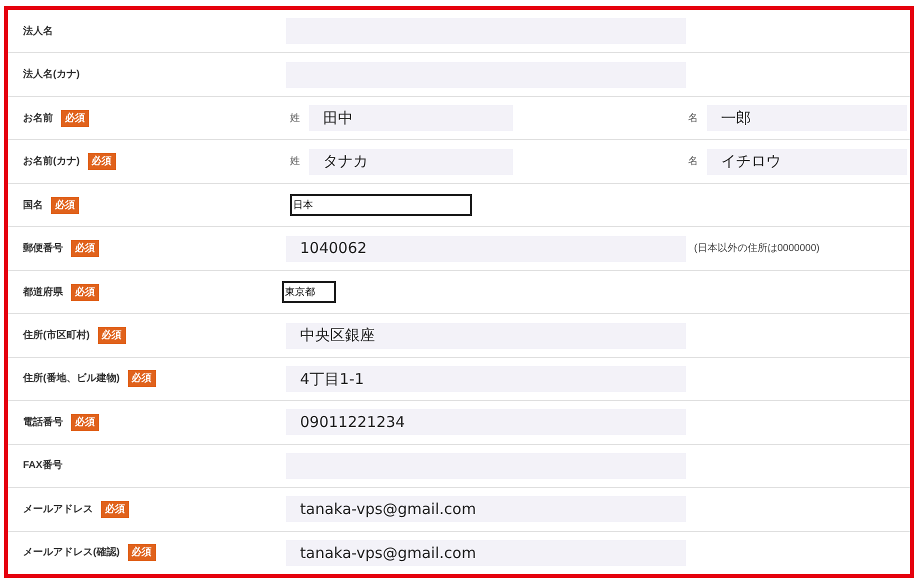 The image size is (918, 582). What do you see at coordinates (51, 162) in the screenshot?
I see `field-label: お名前(カナ)` at bounding box center [51, 162].